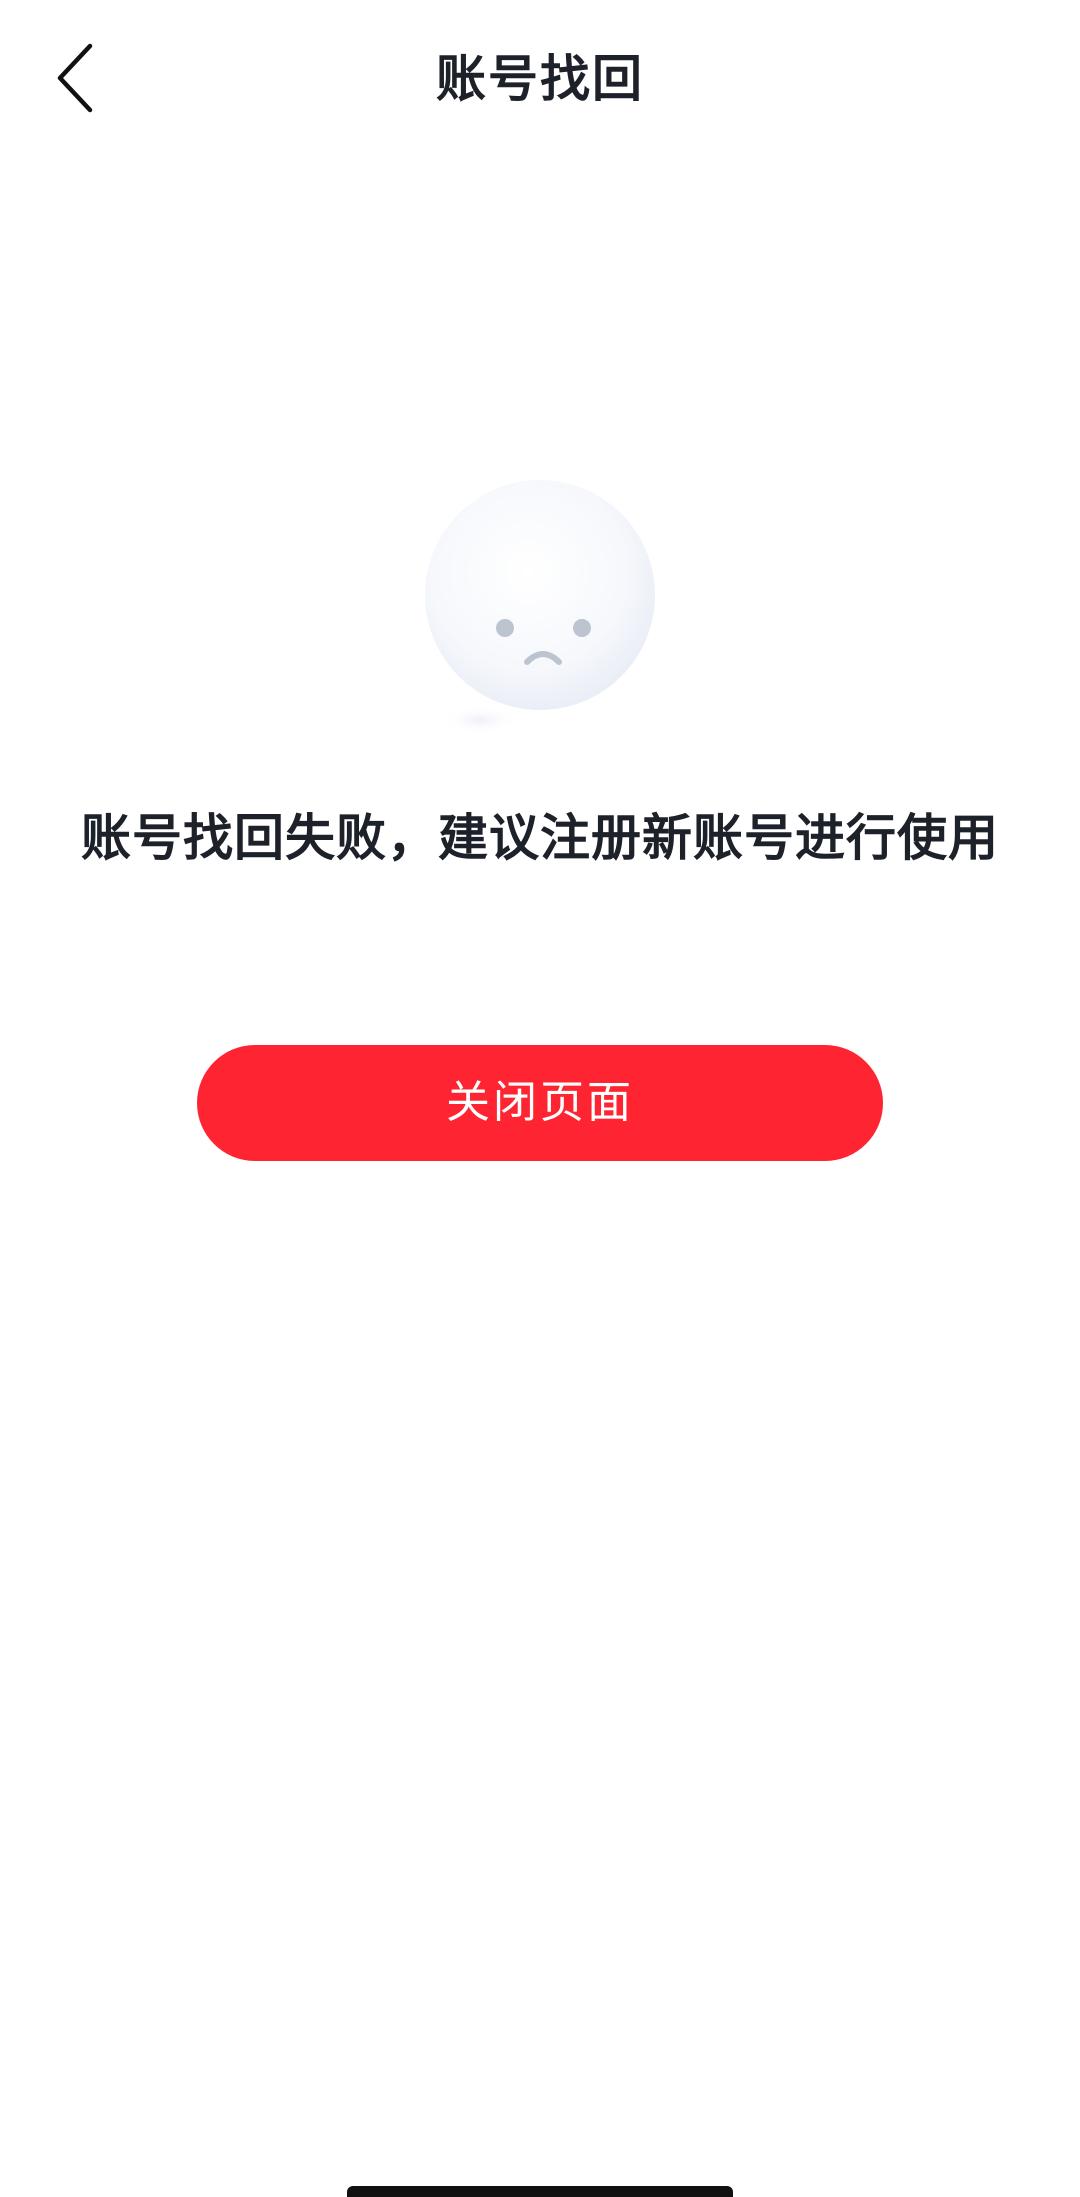 This screenshot has height=2197, width=1080. What do you see at coordinates (540, 610) in the screenshot?
I see `sad-face-icon` at bounding box center [540, 610].